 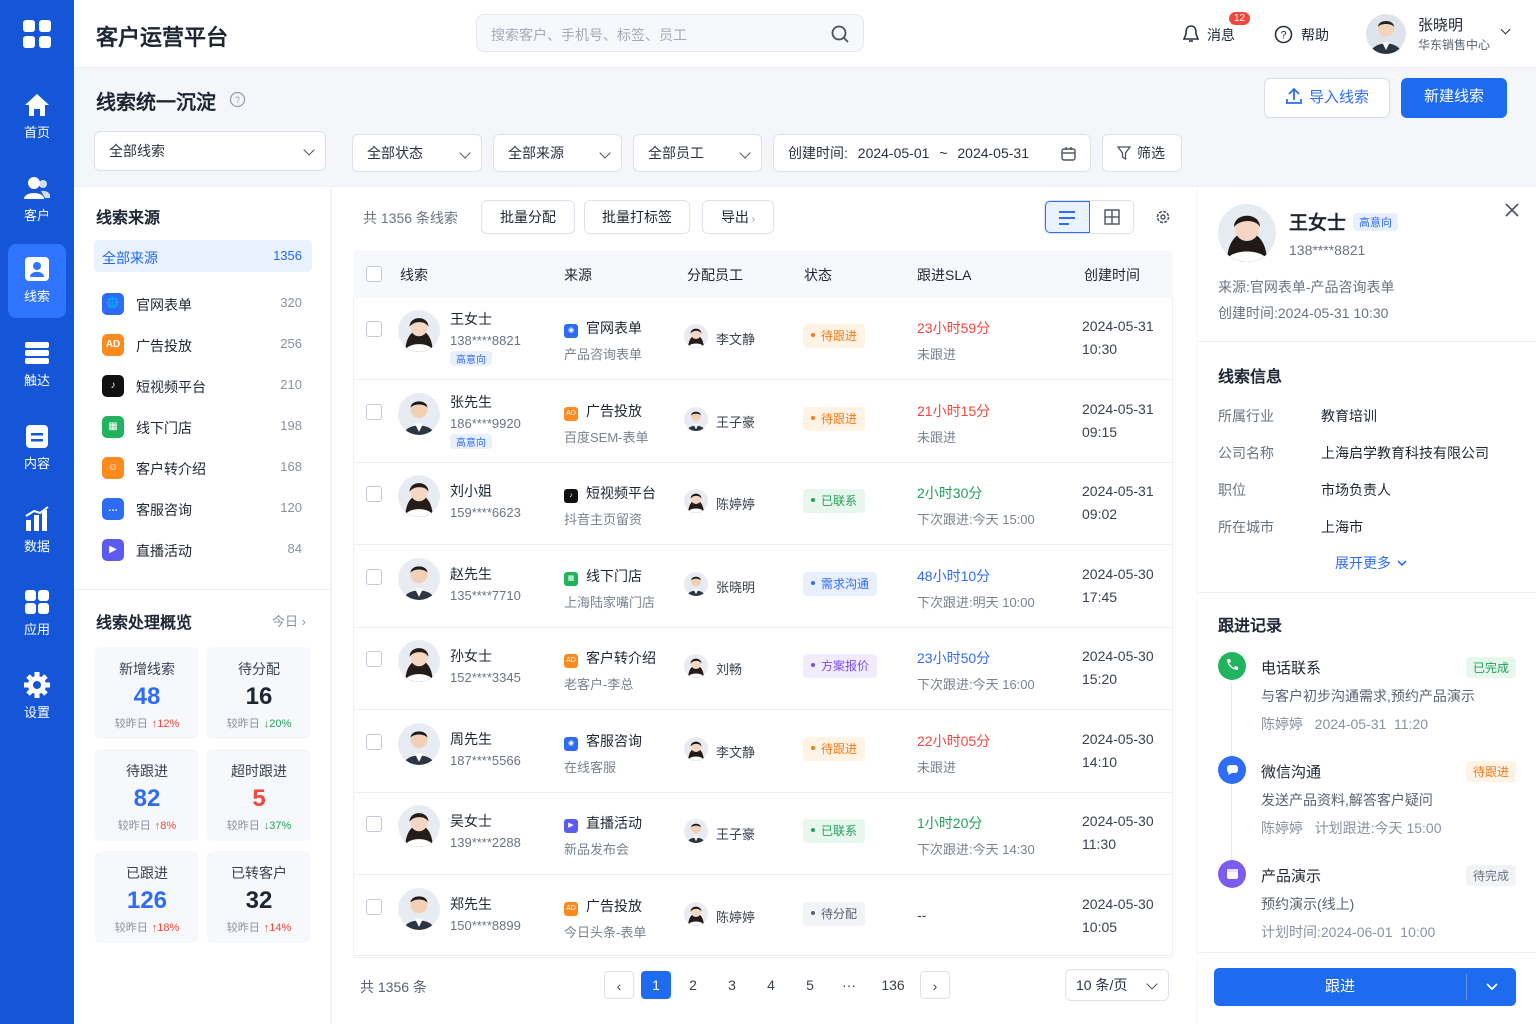 What do you see at coordinates (1163, 217) in the screenshot?
I see `table-settings-icon` at bounding box center [1163, 217].